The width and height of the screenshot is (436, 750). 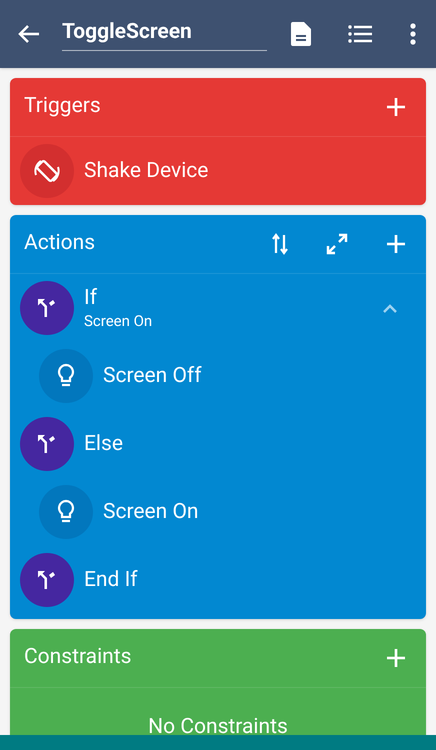 I want to click on empty-message: No Constraints, so click(x=218, y=727).